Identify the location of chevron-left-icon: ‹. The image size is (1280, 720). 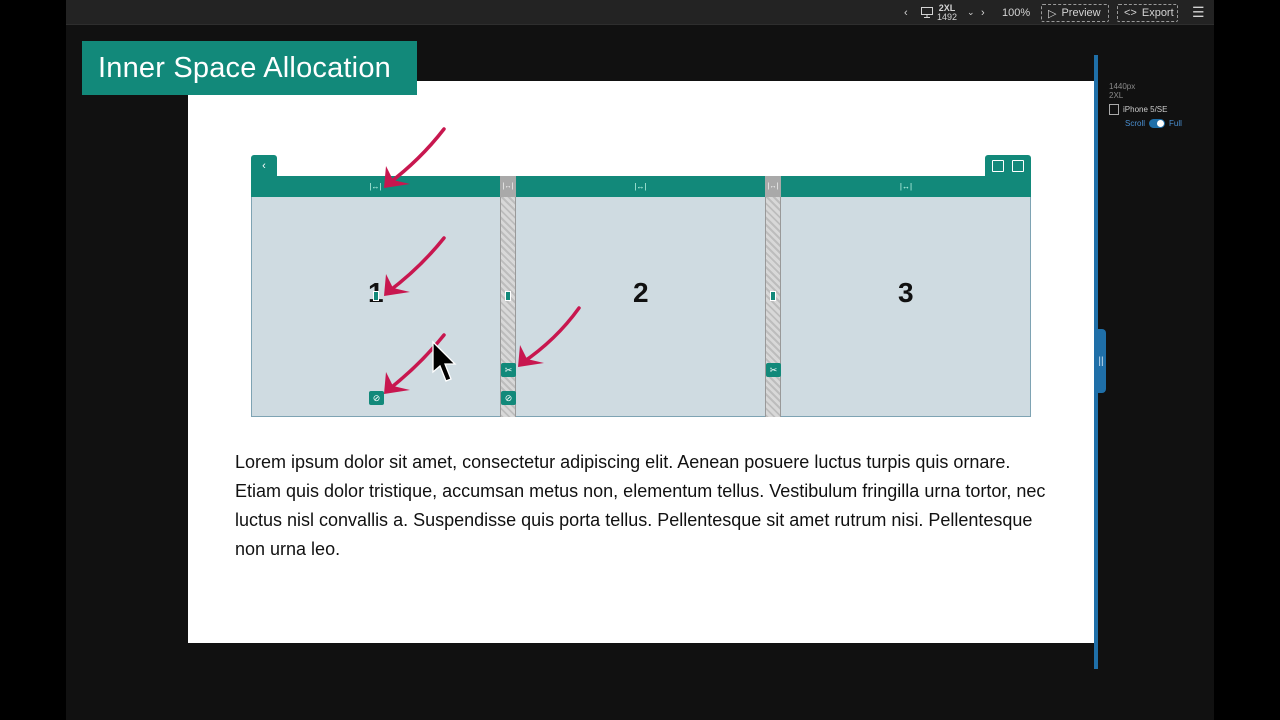
(906, 12).